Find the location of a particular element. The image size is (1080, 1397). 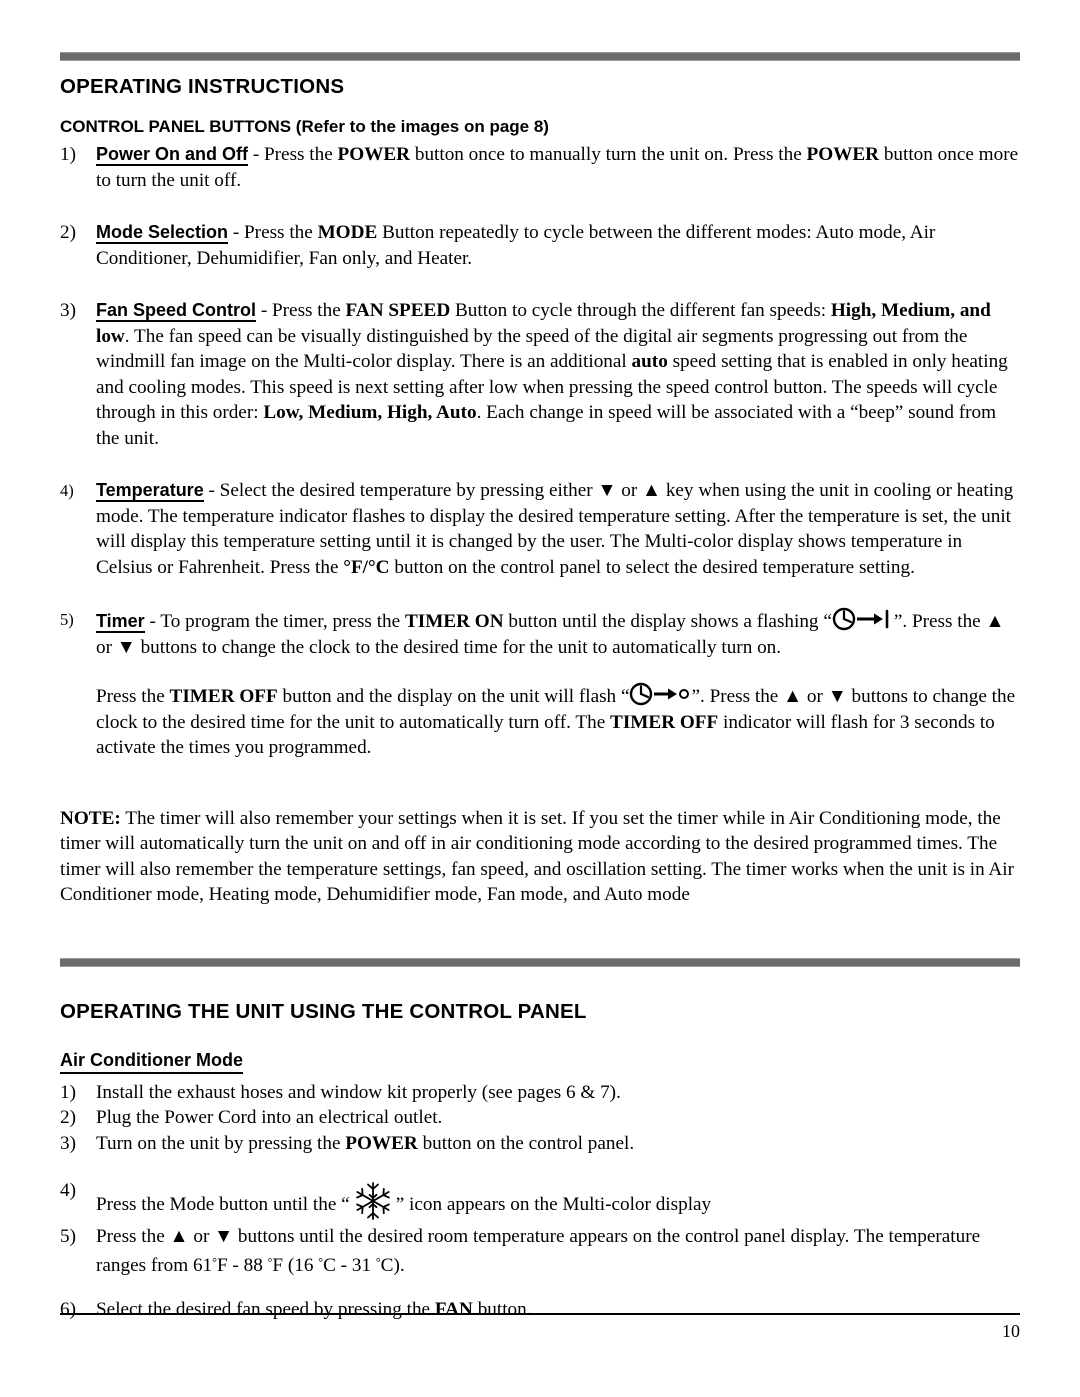

text-bold-mode: MODE is located at coordinates (347, 232).